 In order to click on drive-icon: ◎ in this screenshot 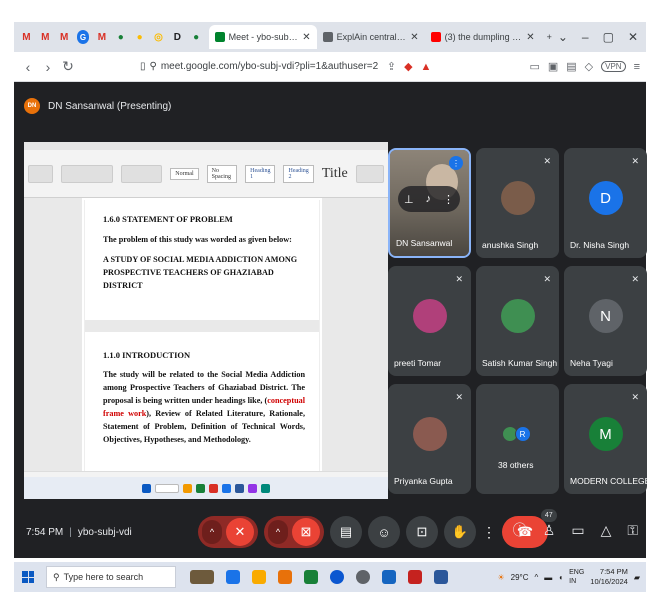, I will do `click(158, 37)`.